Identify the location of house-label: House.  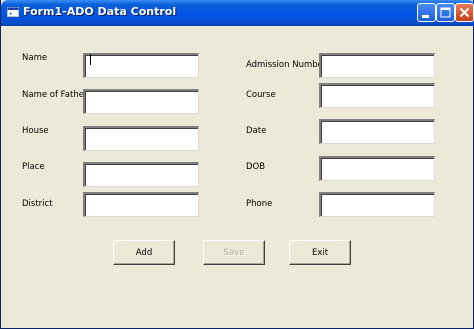
(35, 131).